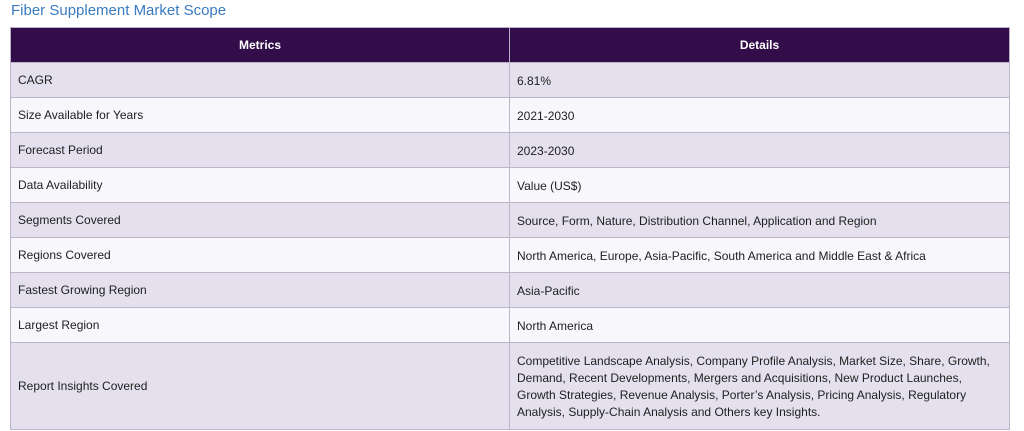 This screenshot has width=1024, height=431. Describe the element at coordinates (260, 290) in the screenshot. I see `metric-cell: Fastest Growing Region` at that location.